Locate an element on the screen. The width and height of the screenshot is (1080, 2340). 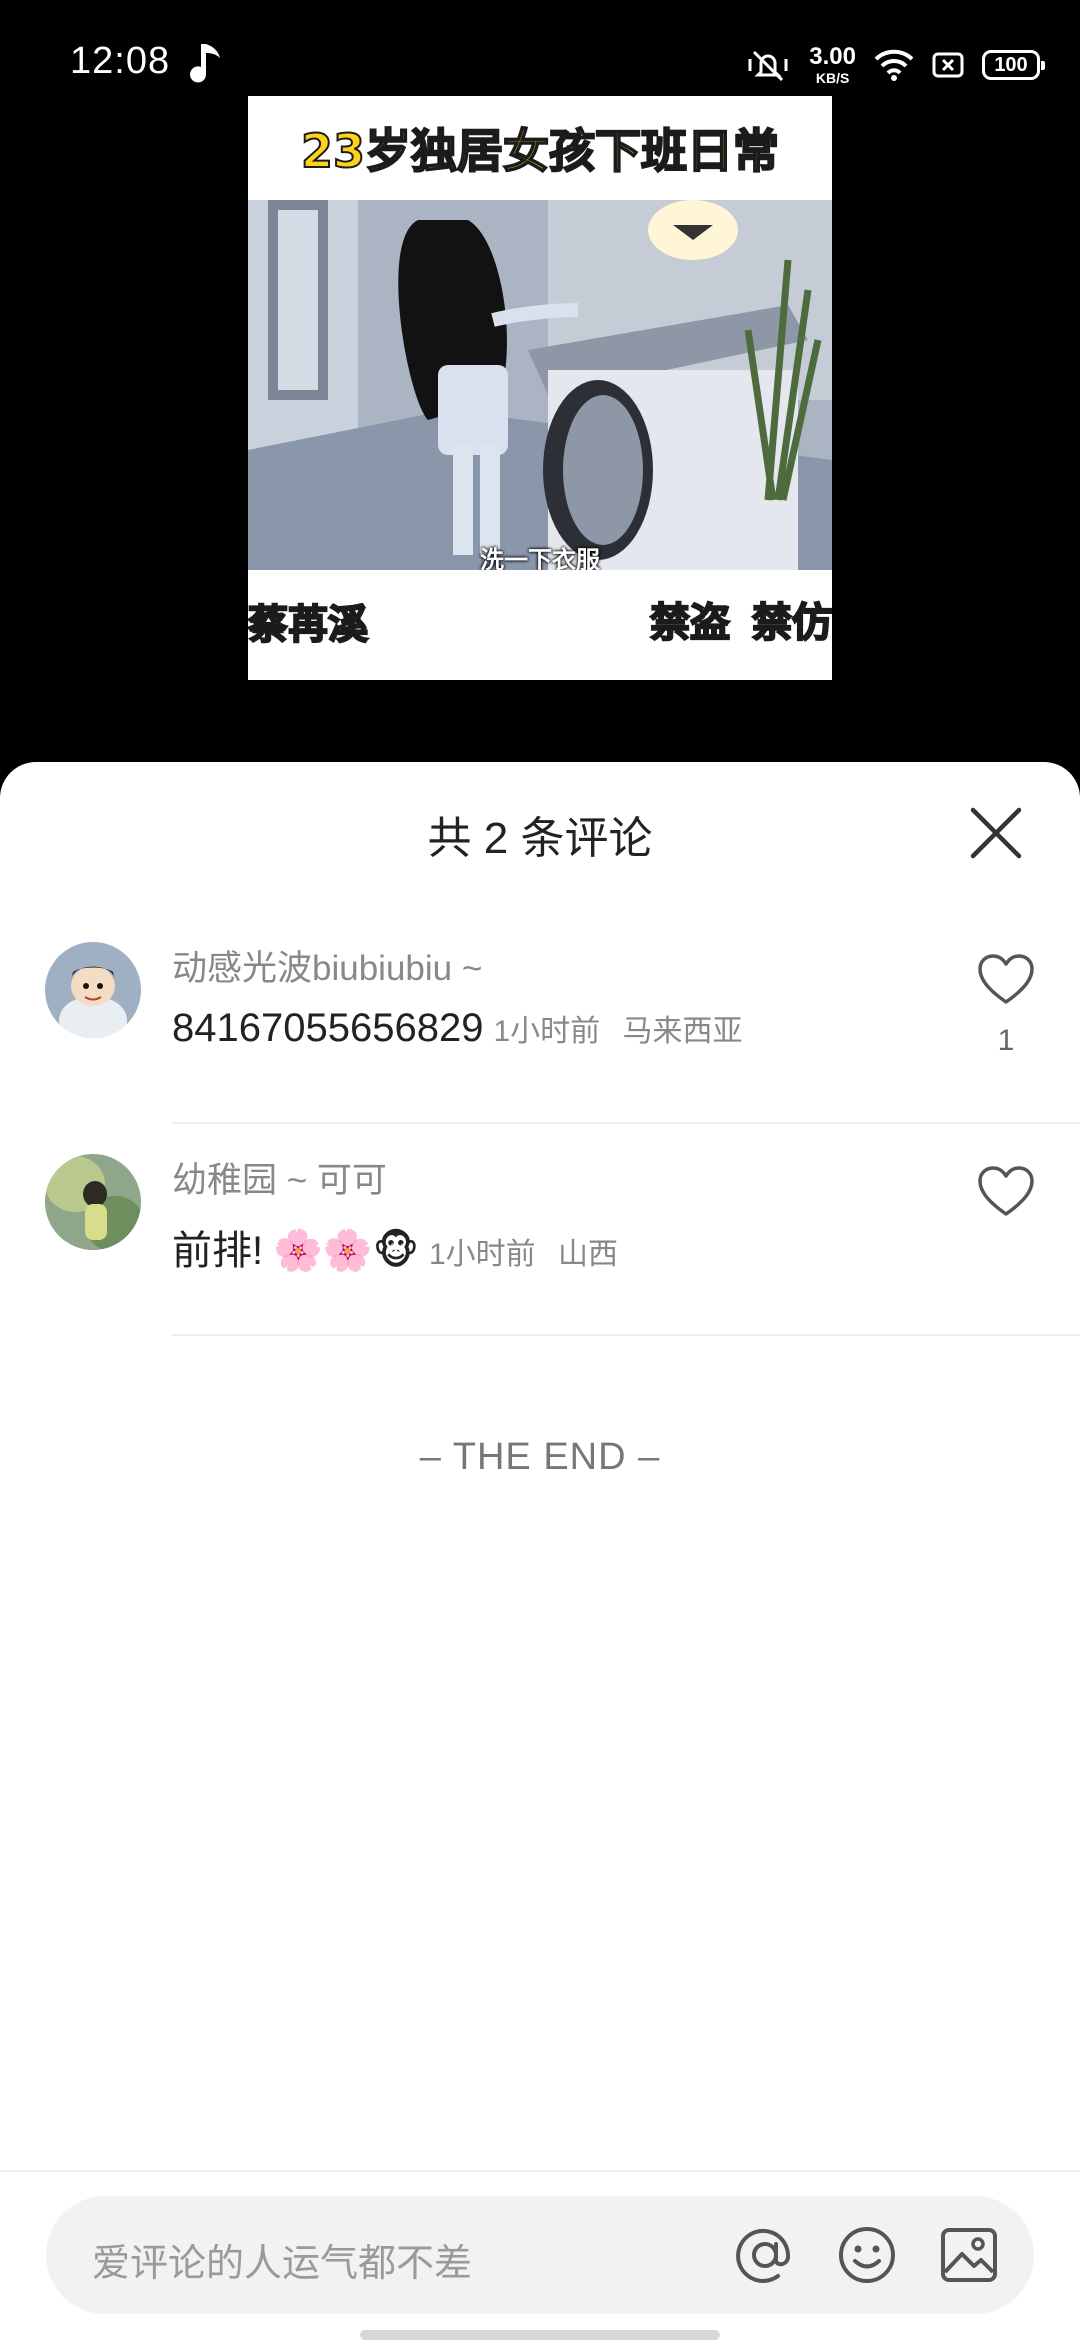
video-title: 23岁独居女孩下班日常 is located at coordinates (540, 151).